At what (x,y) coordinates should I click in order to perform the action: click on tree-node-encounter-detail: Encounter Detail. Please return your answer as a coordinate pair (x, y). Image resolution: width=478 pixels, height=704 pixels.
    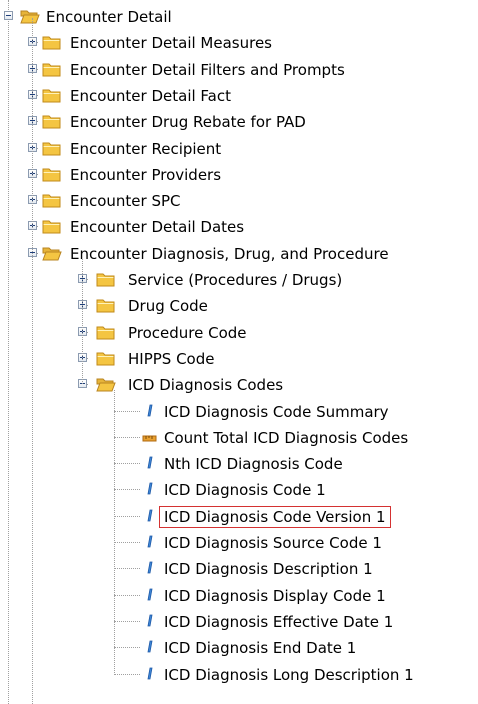
    Looking at the image, I should click on (239, 18).